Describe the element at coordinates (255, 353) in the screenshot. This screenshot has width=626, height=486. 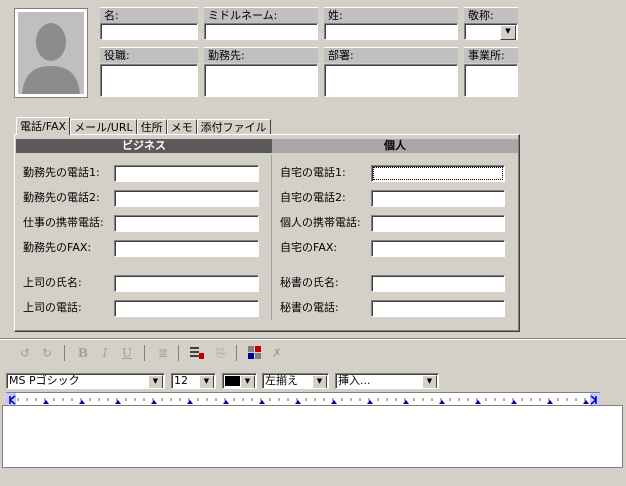
I see `image-icon` at that location.